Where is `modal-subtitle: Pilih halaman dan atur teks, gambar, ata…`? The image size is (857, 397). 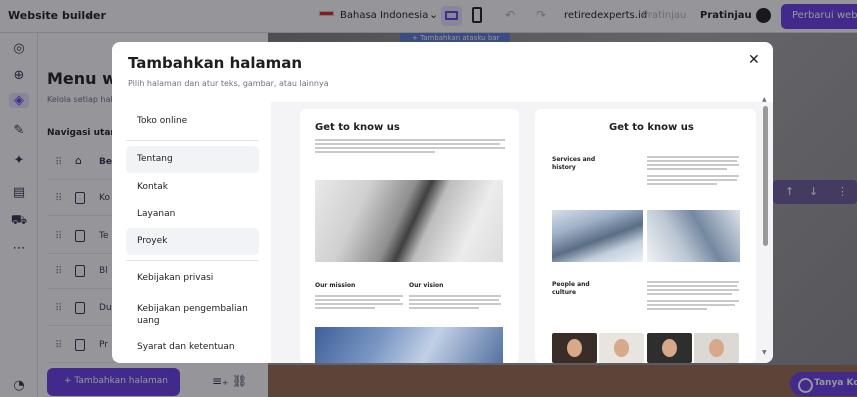 modal-subtitle: Pilih halaman dan atur teks, gambar, ata… is located at coordinates (228, 83).